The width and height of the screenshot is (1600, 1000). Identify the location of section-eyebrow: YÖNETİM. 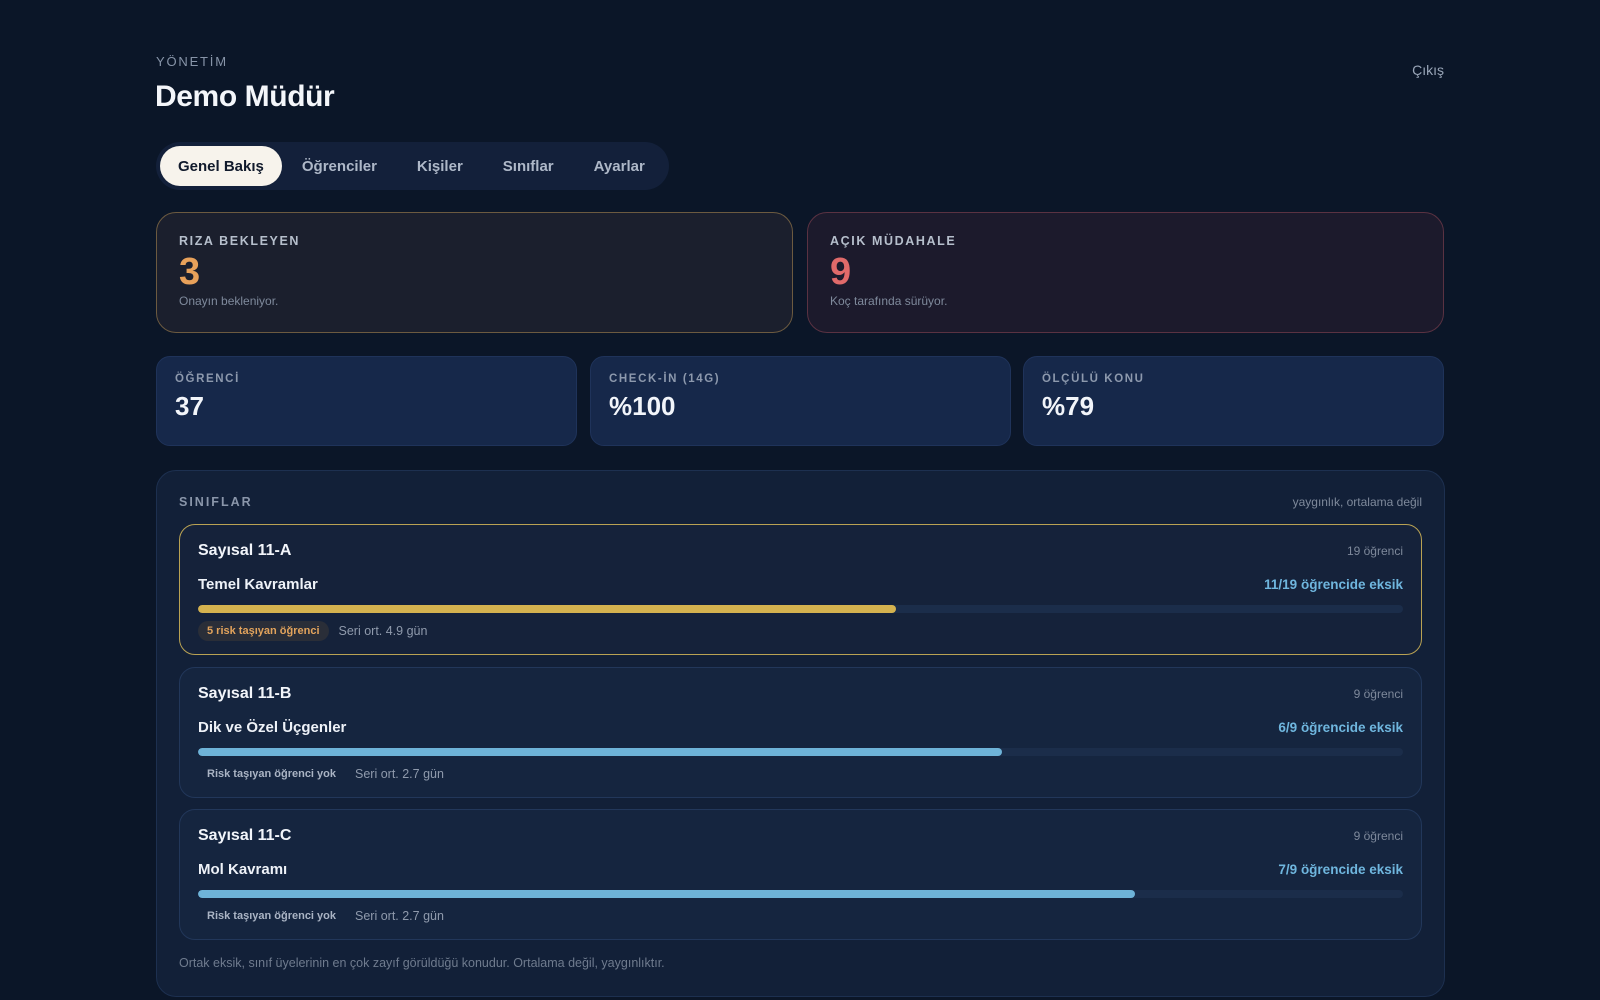
(192, 61).